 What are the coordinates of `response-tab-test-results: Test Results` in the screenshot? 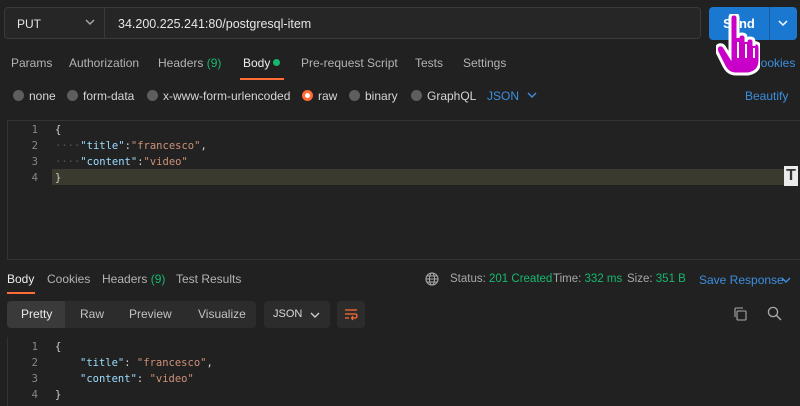 It's located at (208, 279).